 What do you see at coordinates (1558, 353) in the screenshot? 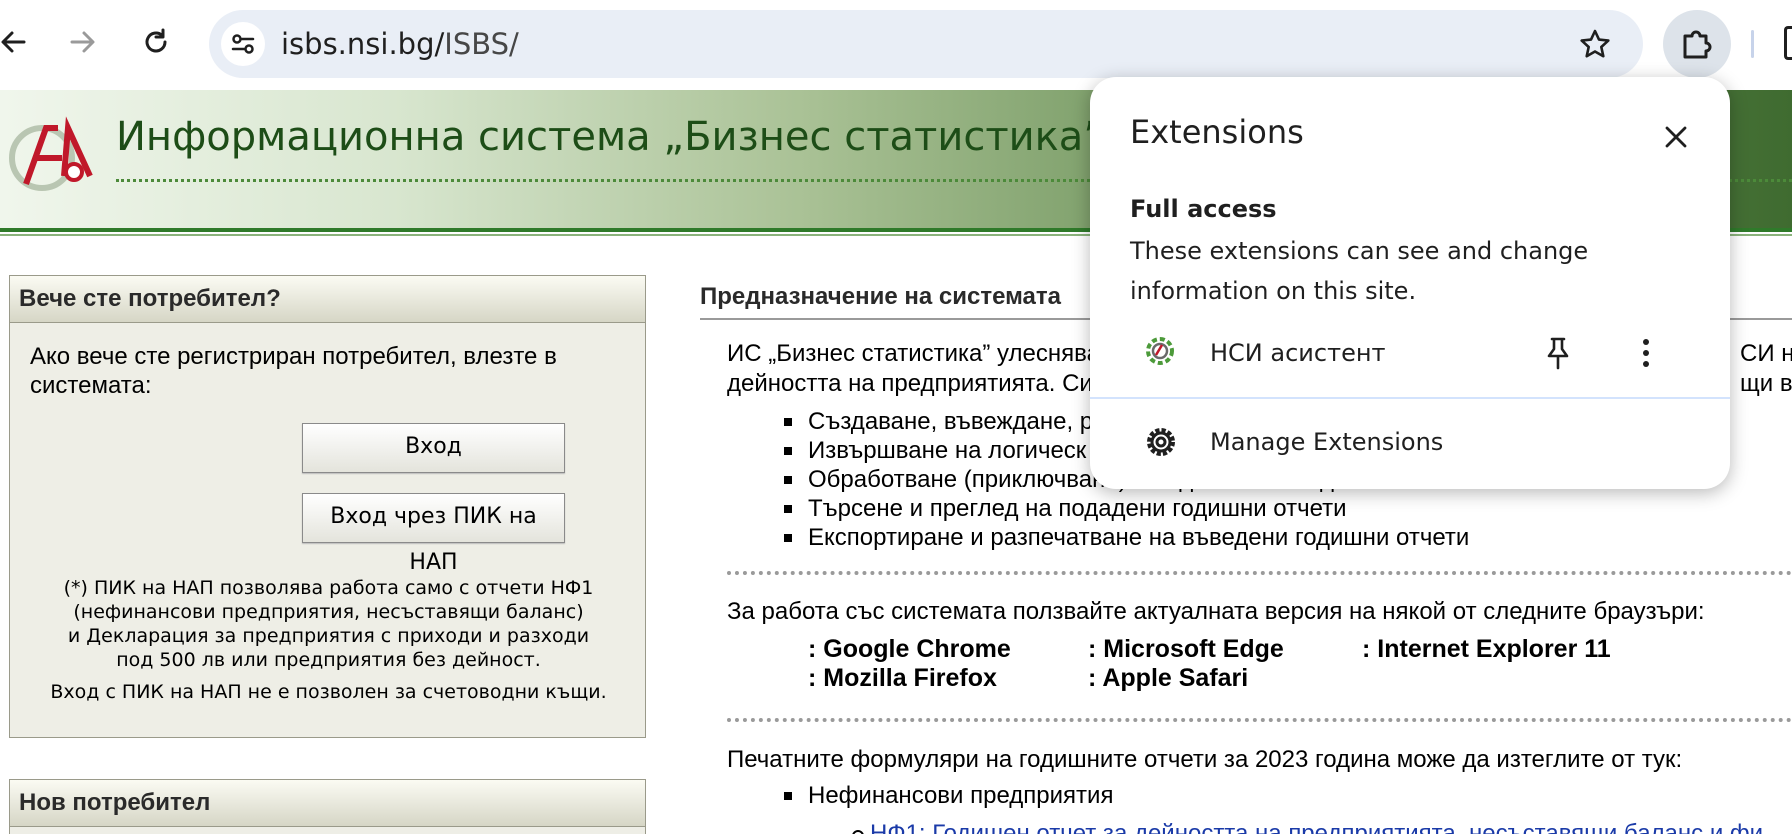
I see `pin-icon` at bounding box center [1558, 353].